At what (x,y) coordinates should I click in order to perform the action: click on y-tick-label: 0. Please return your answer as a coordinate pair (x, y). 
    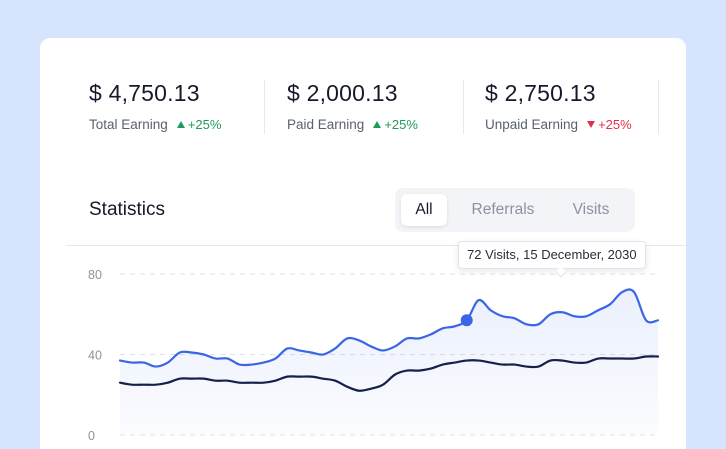
    Looking at the image, I should click on (91, 436).